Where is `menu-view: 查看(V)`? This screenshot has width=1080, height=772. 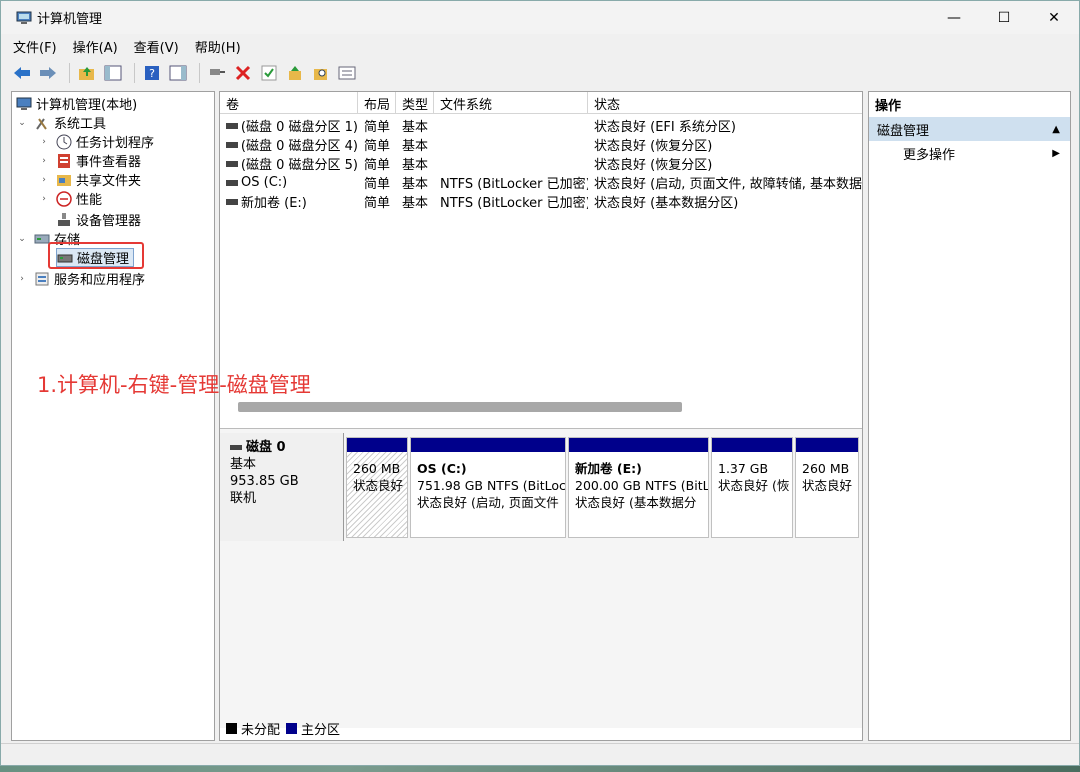
menu-view: 查看(V) is located at coordinates (156, 46).